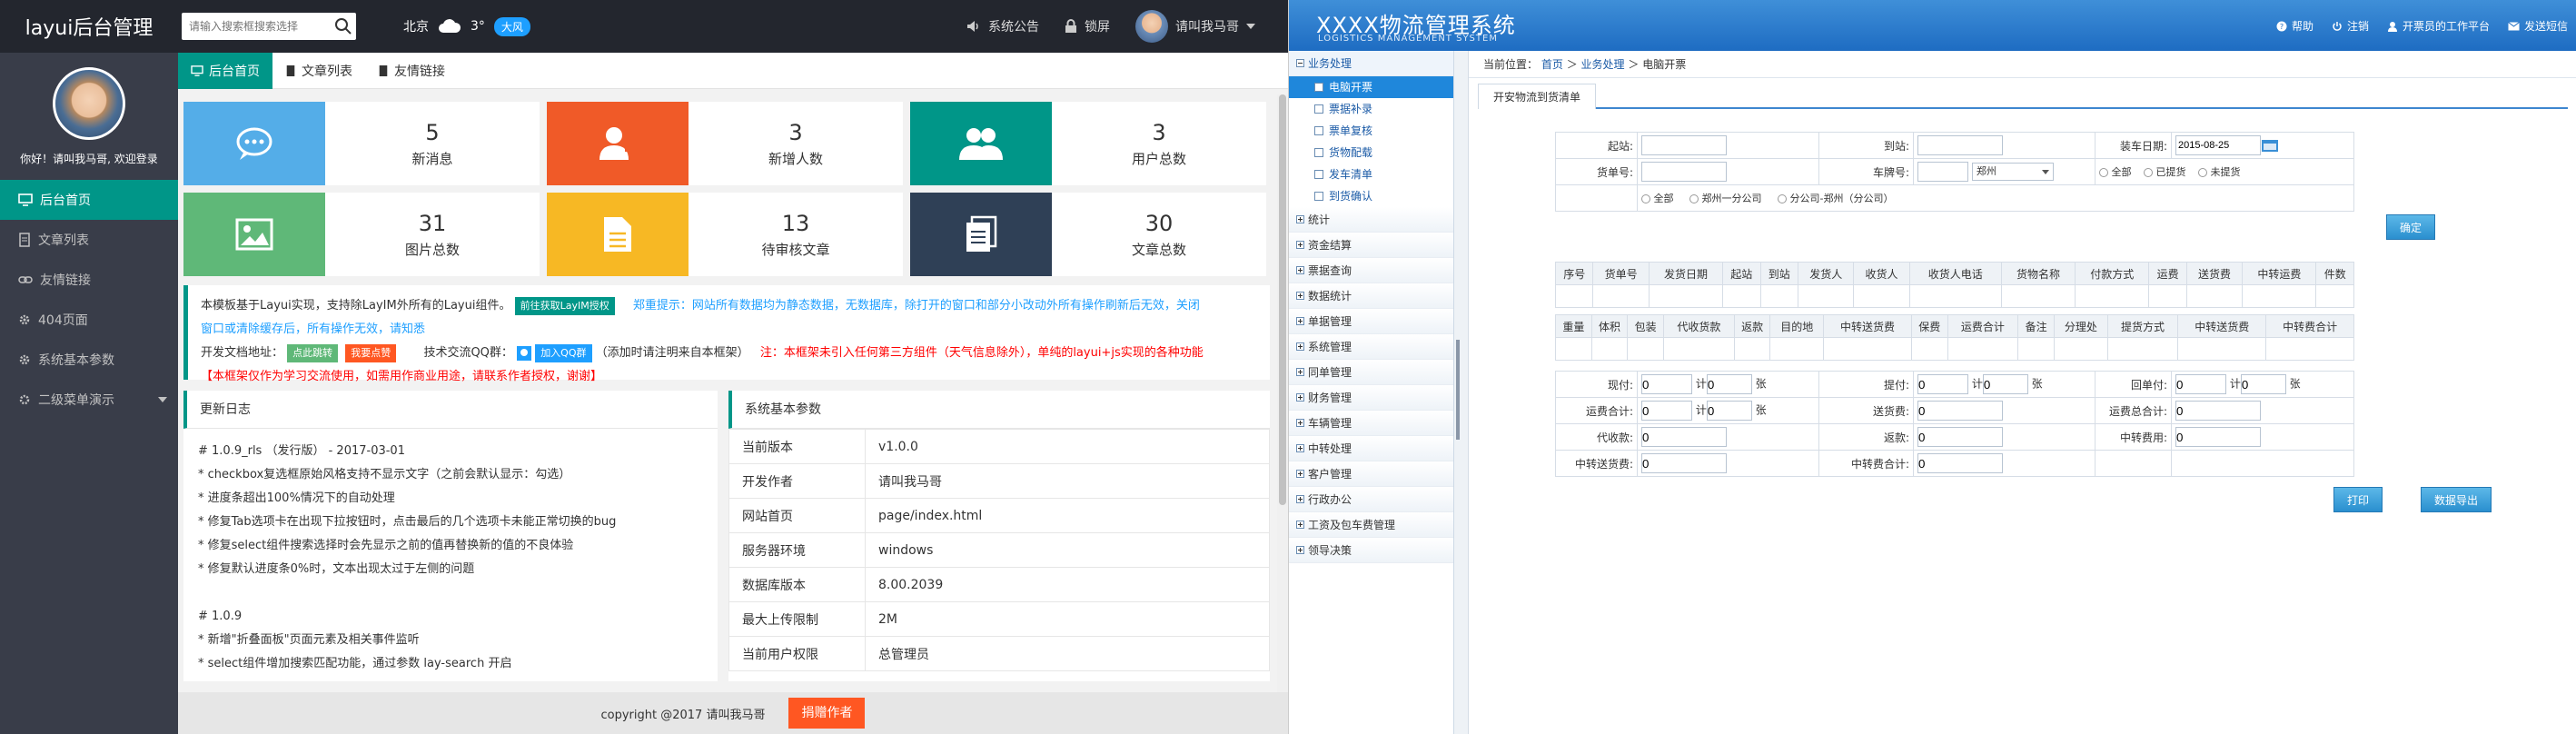  Describe the element at coordinates (24, 320) in the screenshot. I see `gear-icon` at that location.